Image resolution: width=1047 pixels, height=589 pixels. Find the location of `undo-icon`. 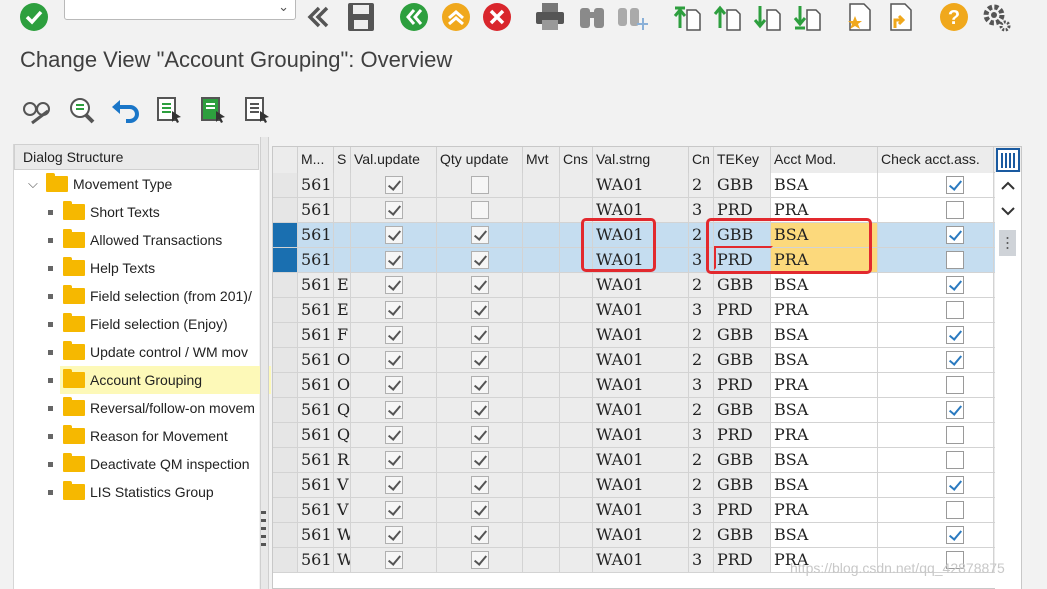

undo-icon is located at coordinates (125, 110).